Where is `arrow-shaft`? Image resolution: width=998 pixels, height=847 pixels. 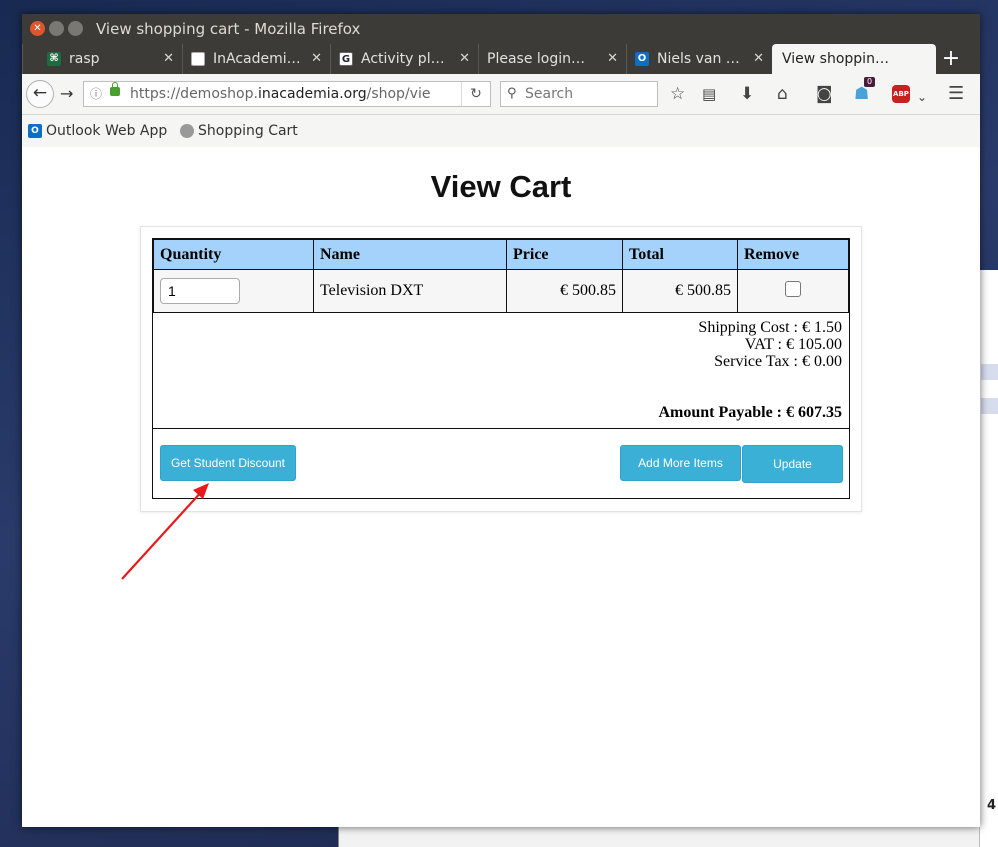 arrow-shaft is located at coordinates (162, 534).